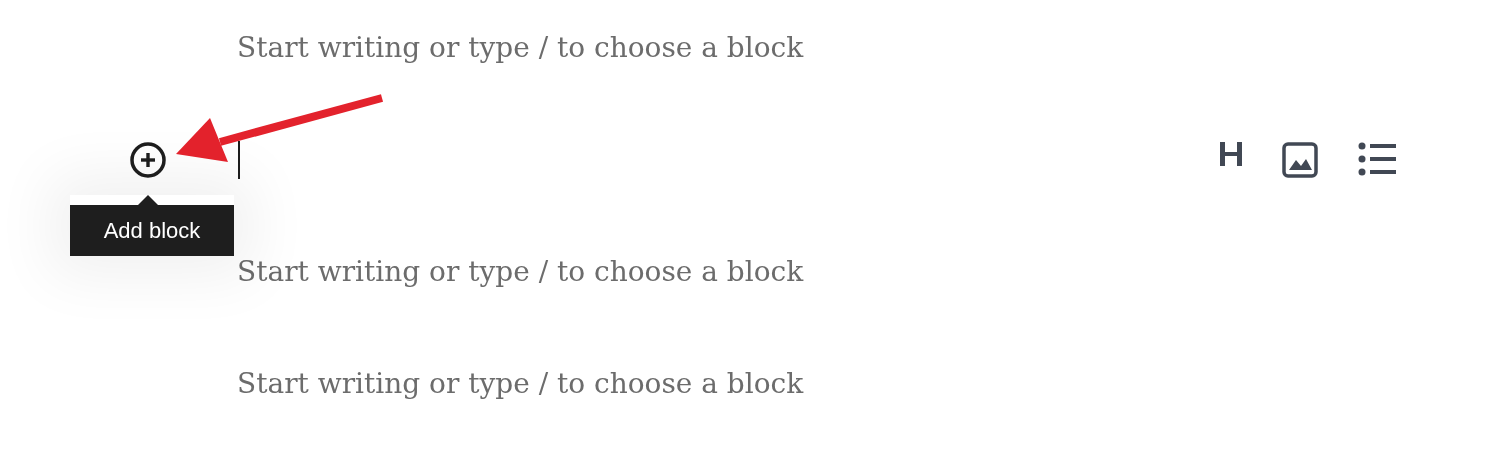 Image resolution: width=1488 pixels, height=454 pixels. What do you see at coordinates (152, 225) in the screenshot?
I see `tooltip: Add block` at bounding box center [152, 225].